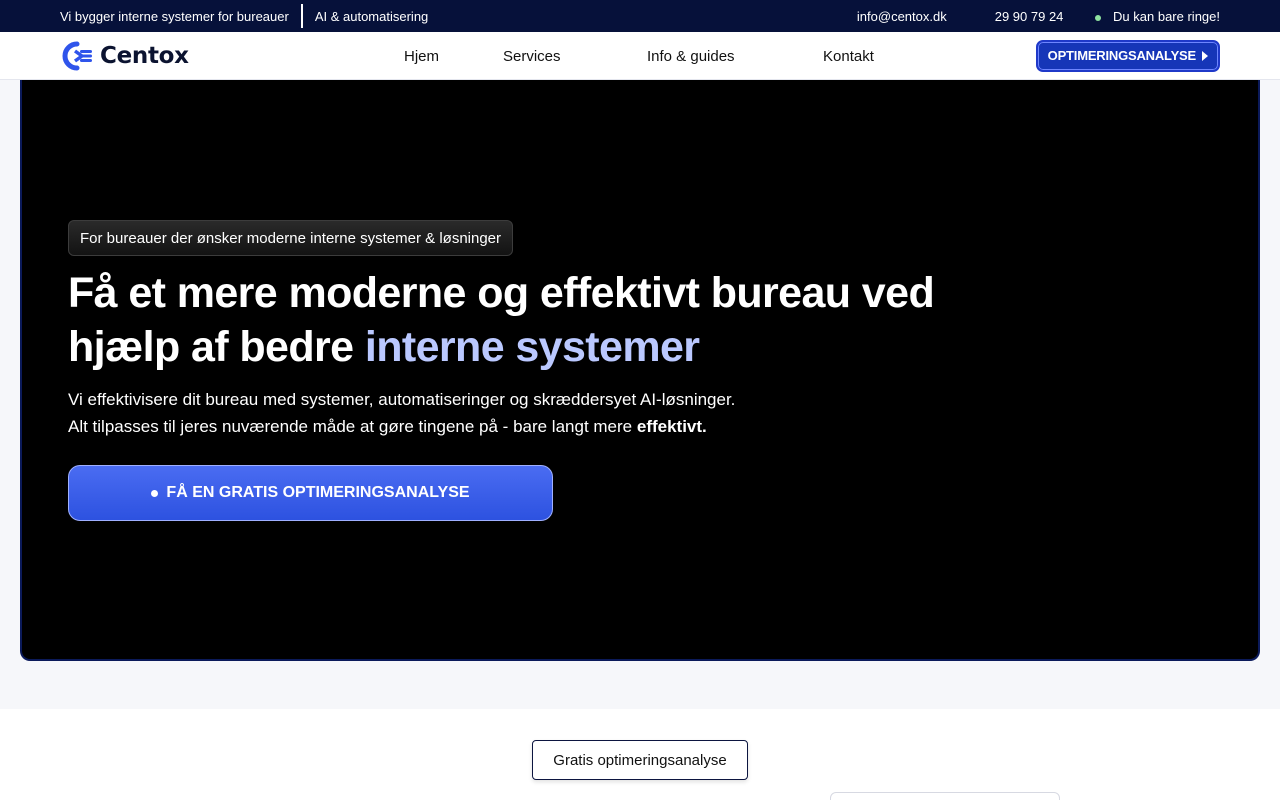 The image size is (1280, 800). Describe the element at coordinates (671, 426) in the screenshot. I see `subtext-emphasis: effektivt.` at that location.